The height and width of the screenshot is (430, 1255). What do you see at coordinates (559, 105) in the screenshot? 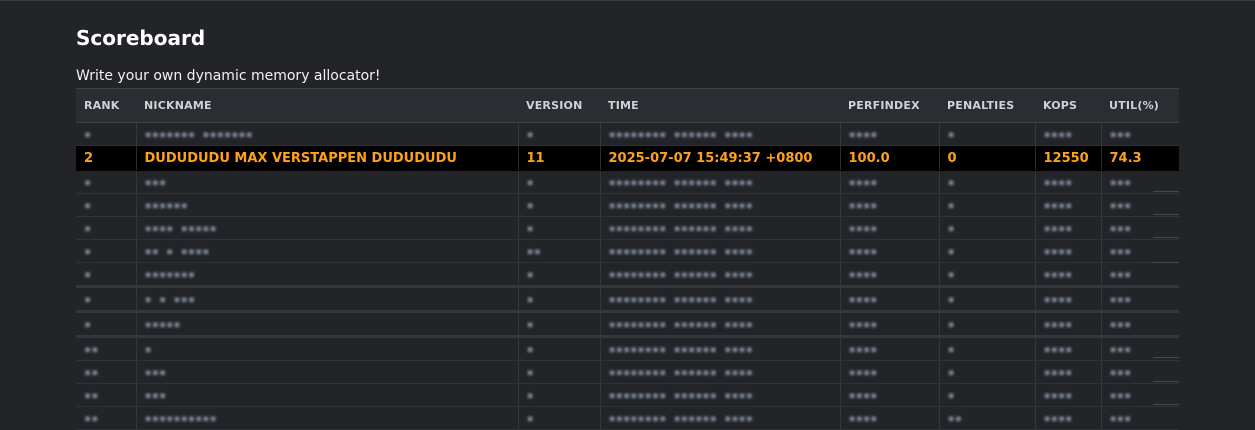
I see `header-version: VERSION` at bounding box center [559, 105].